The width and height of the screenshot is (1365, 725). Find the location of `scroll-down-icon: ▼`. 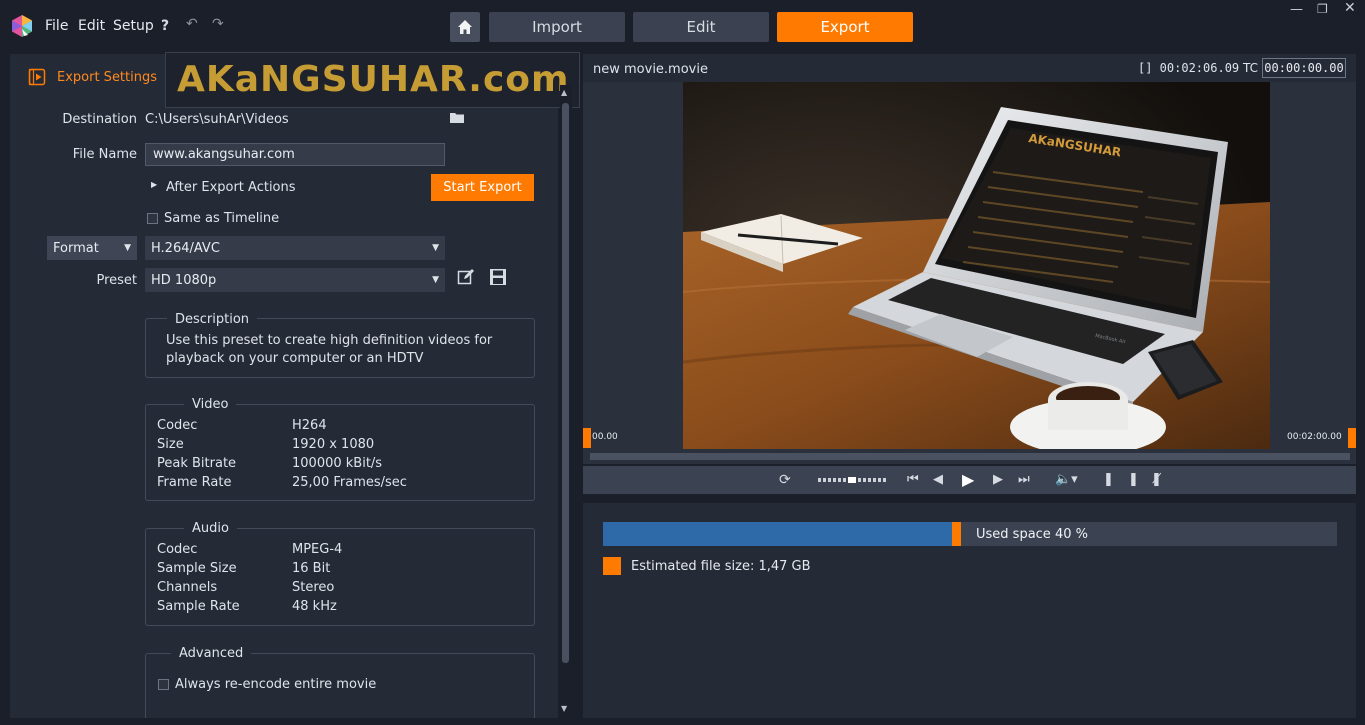

scroll-down-icon: ▼ is located at coordinates (564, 708).